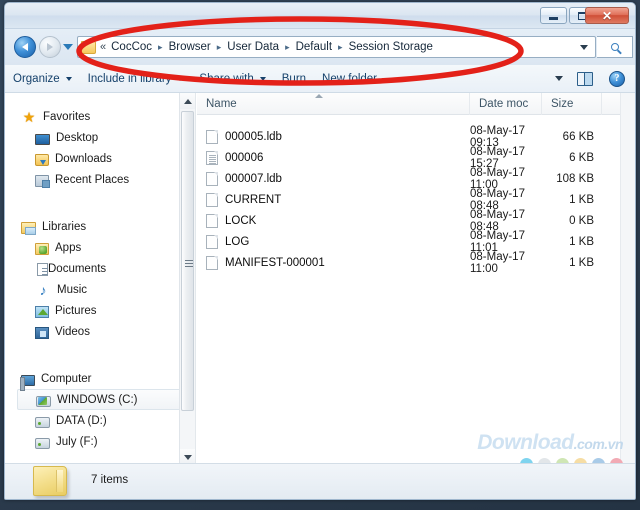 The height and width of the screenshot is (510, 640). Describe the element at coordinates (333, 103) in the screenshot. I see `column-header-name: Name` at that location.